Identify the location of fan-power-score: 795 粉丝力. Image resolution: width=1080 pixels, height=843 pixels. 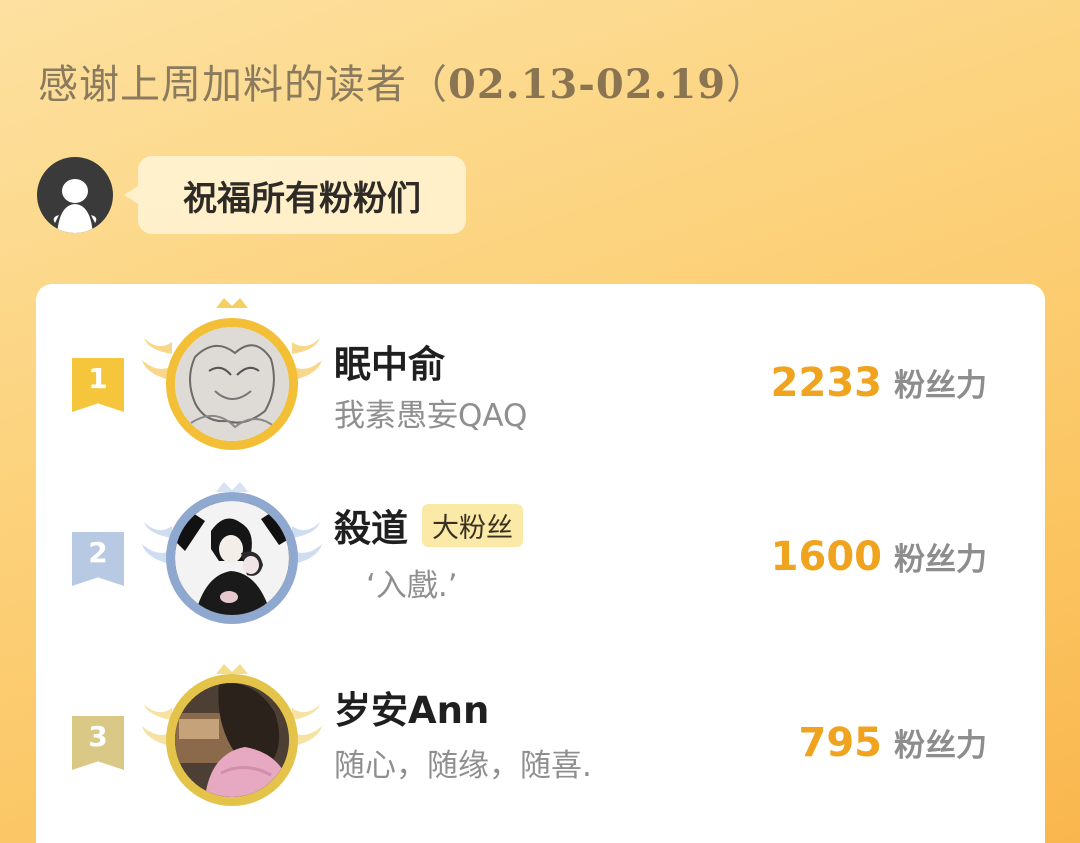
(893, 743).